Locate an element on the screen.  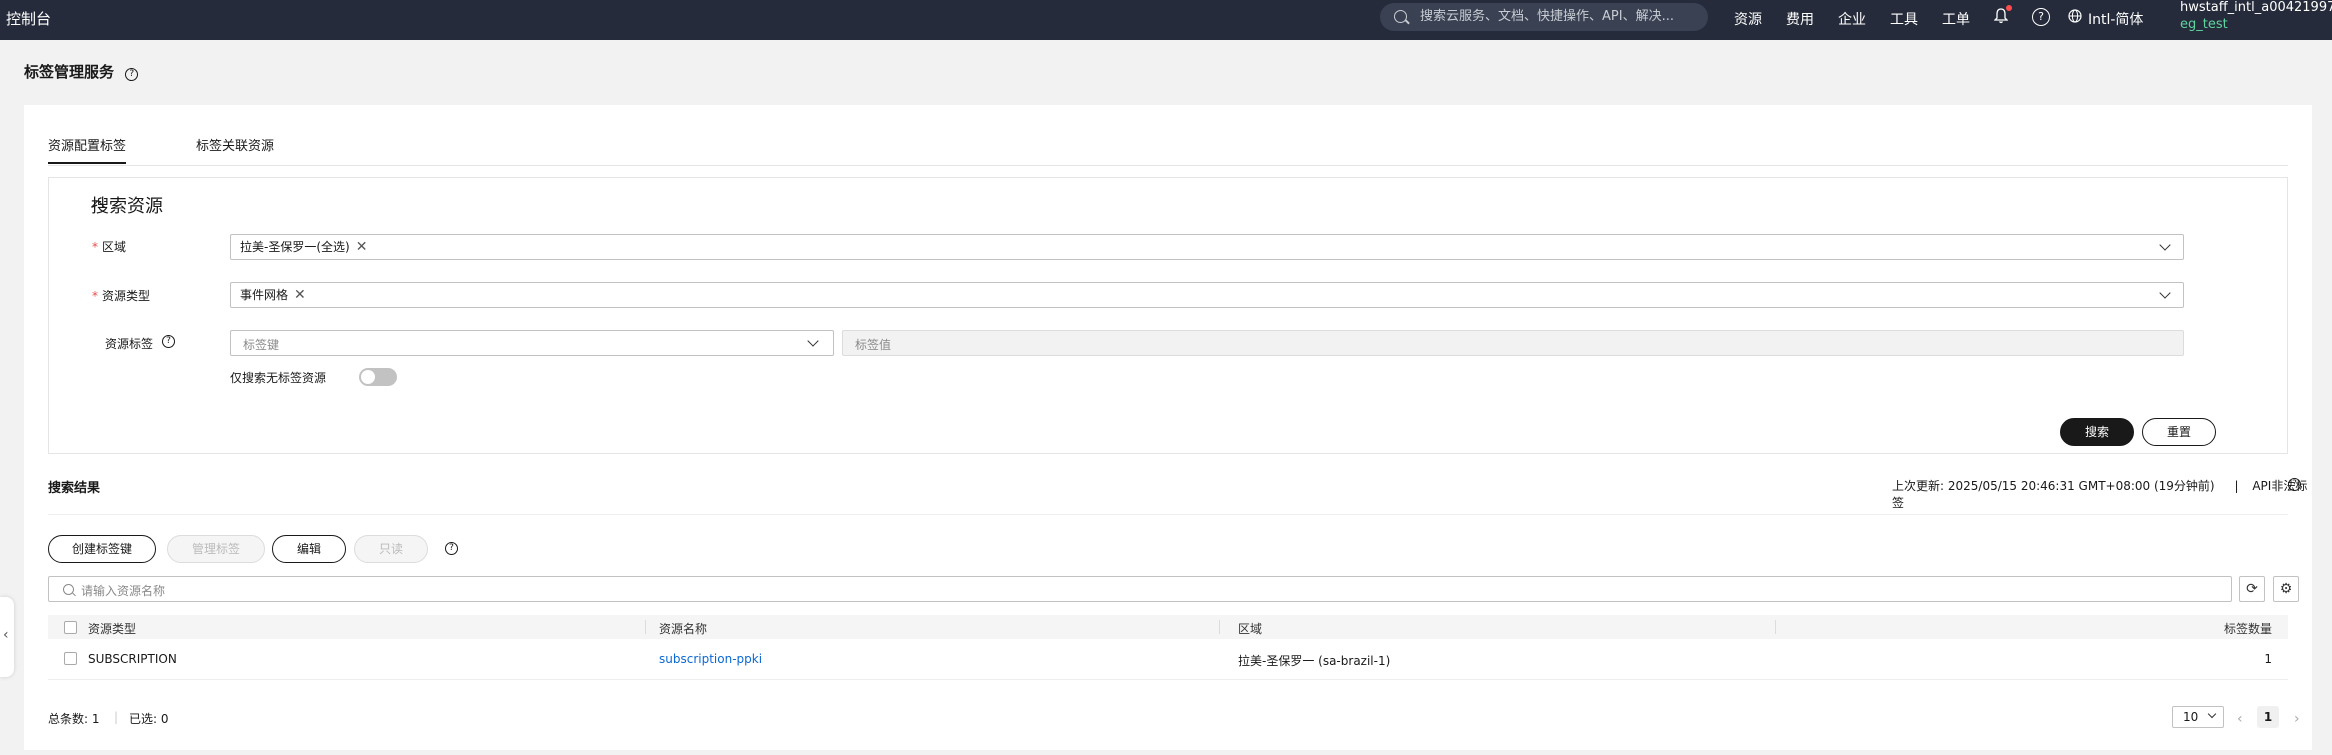
refresh-icon: ⟳ is located at coordinates (2252, 589).